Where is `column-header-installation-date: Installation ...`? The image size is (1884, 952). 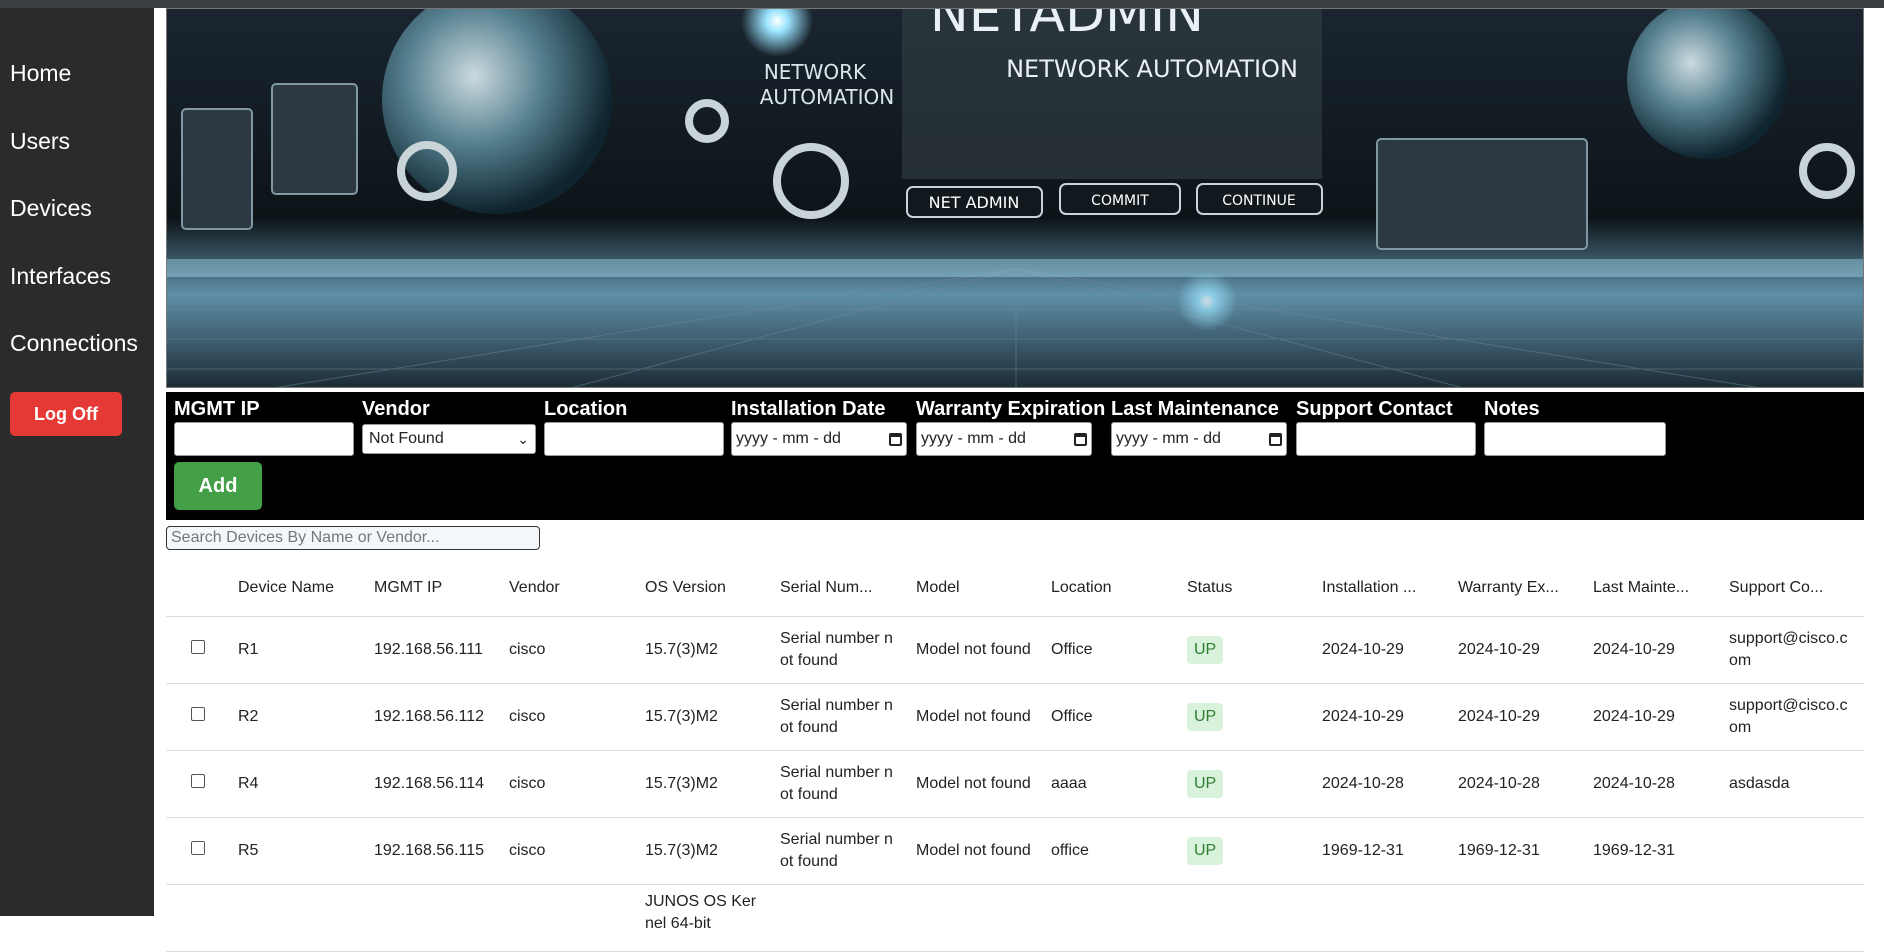 column-header-installation-date: Installation ... is located at coordinates (1382, 588).